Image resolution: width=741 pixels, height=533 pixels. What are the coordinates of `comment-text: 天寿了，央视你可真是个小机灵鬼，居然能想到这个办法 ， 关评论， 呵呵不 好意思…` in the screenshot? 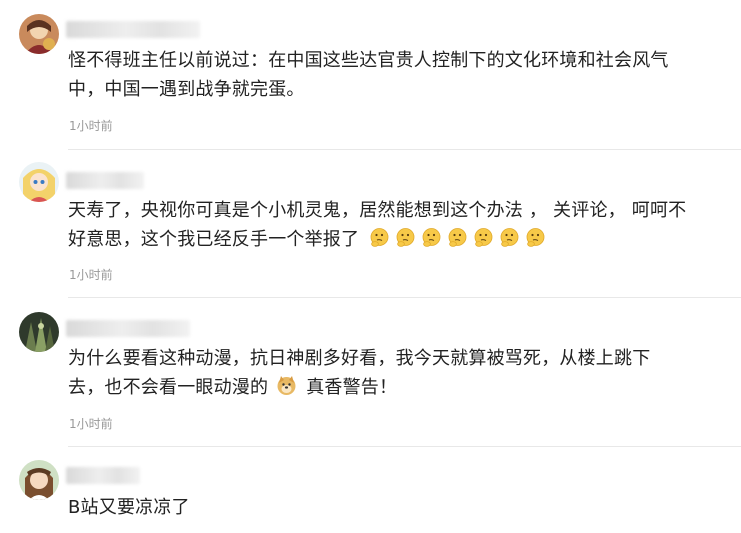 It's located at (403, 225).